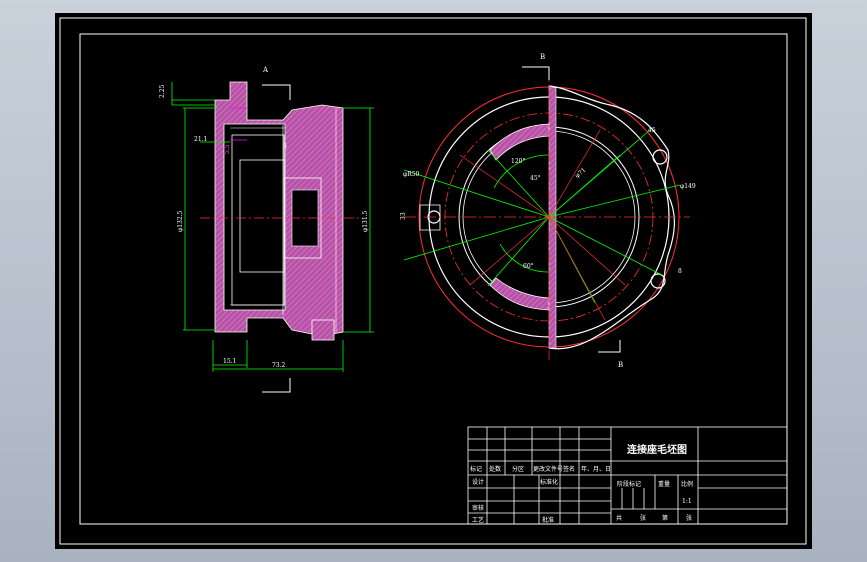  I want to click on tb-review: 审核, so click(478, 508).